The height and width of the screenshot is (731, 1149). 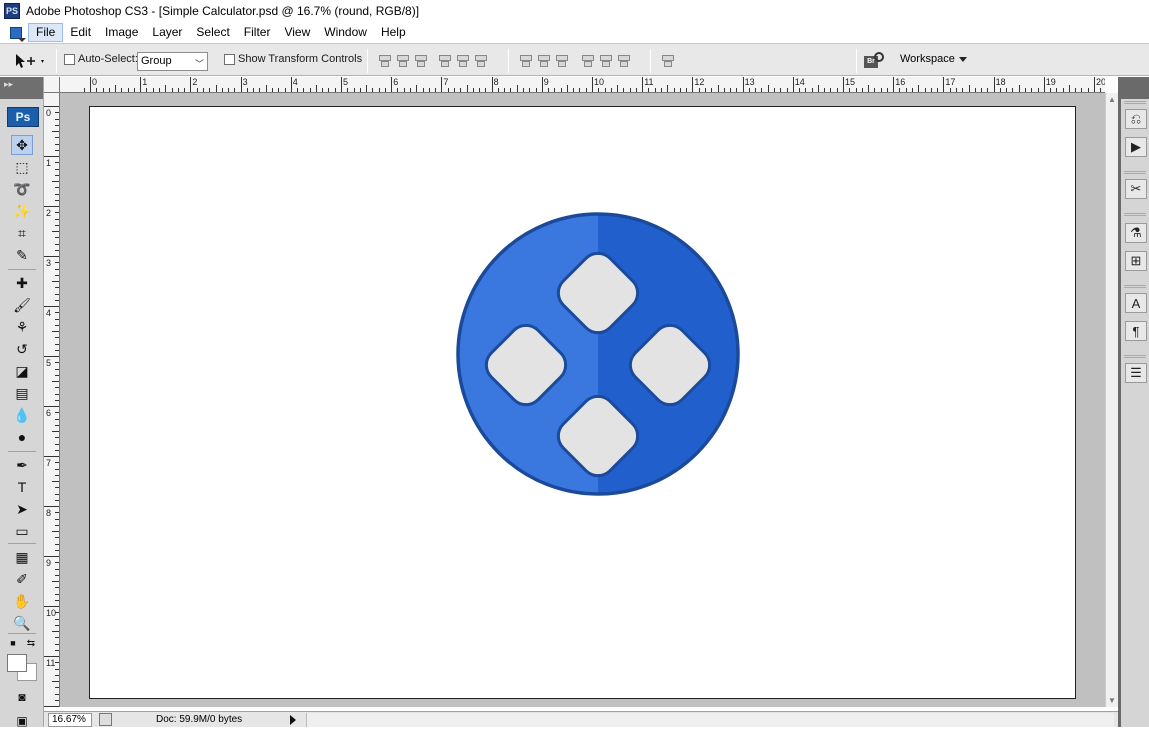 I want to click on auto-select-checkbox, so click(x=69, y=59).